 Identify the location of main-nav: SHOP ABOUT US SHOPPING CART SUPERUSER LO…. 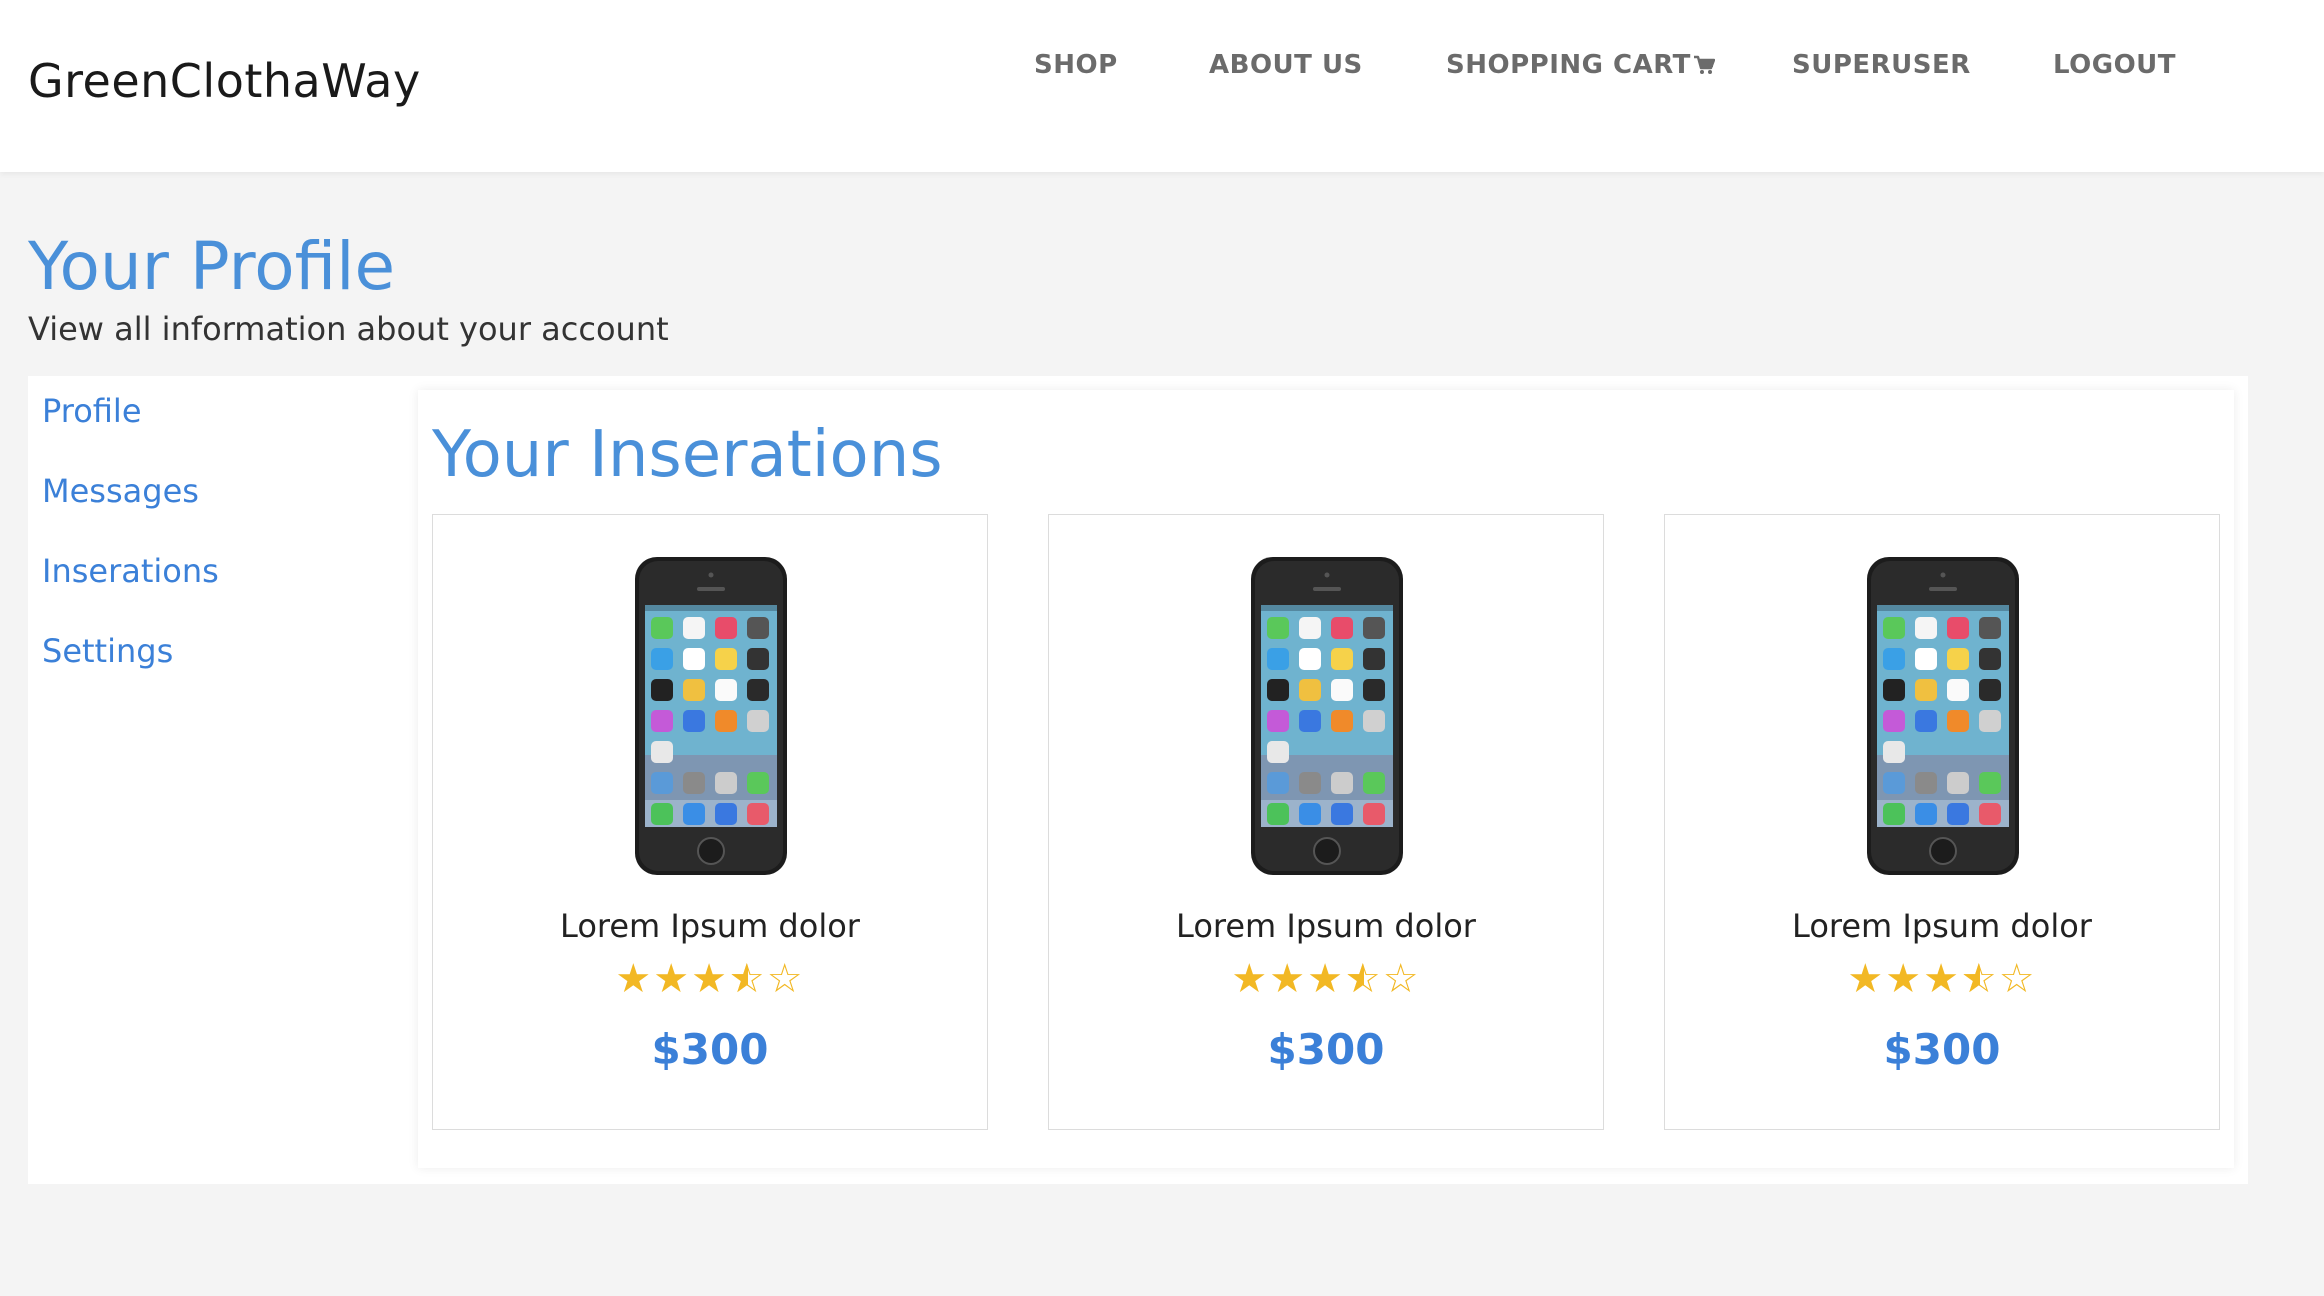
(1162, 70).